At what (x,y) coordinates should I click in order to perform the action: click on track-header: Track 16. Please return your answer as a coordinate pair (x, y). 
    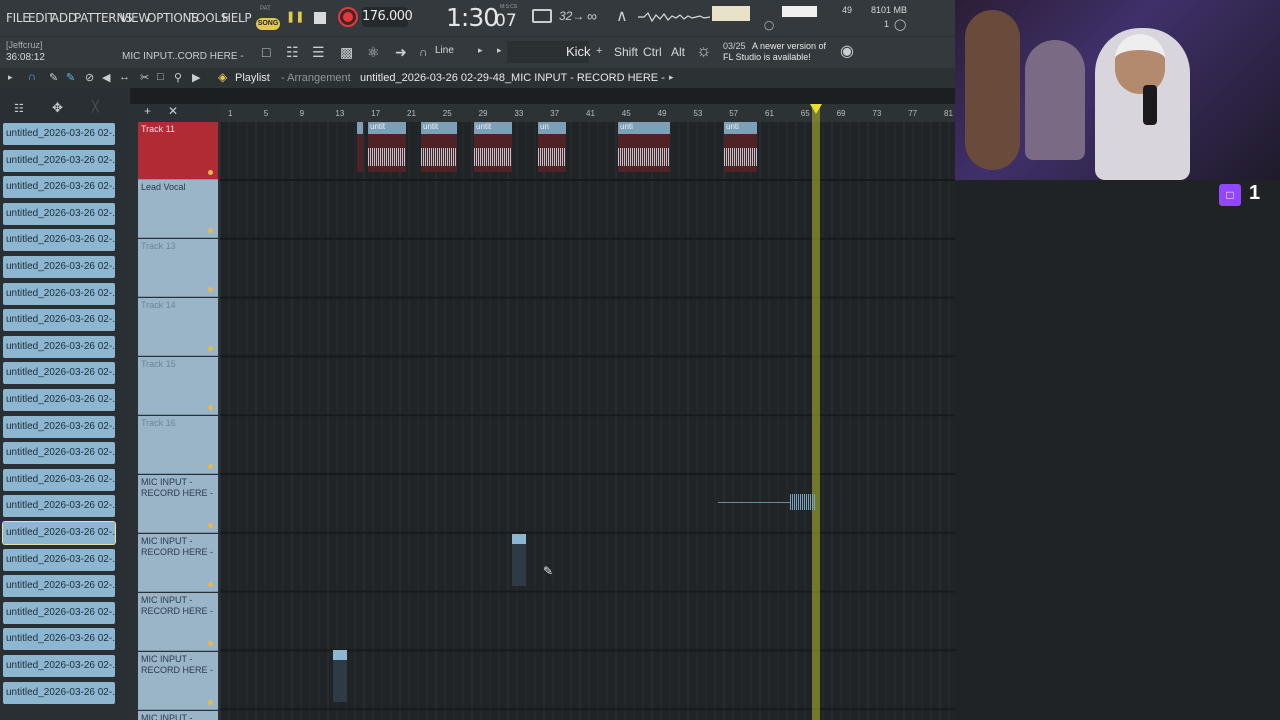
    Looking at the image, I should click on (178, 445).